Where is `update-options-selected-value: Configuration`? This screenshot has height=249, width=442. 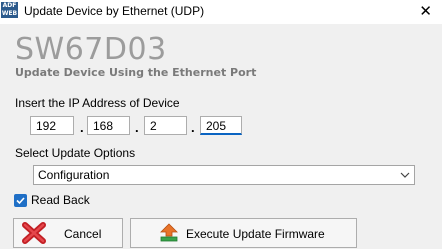 update-options-selected-value: Configuration is located at coordinates (74, 175).